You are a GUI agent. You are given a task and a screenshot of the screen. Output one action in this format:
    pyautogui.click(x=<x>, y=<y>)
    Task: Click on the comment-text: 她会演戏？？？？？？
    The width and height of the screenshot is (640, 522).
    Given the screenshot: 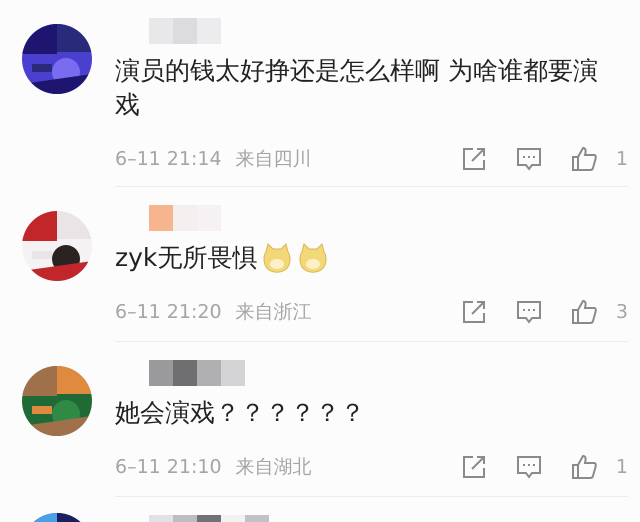 What is the action you would take?
    pyautogui.click(x=240, y=413)
    